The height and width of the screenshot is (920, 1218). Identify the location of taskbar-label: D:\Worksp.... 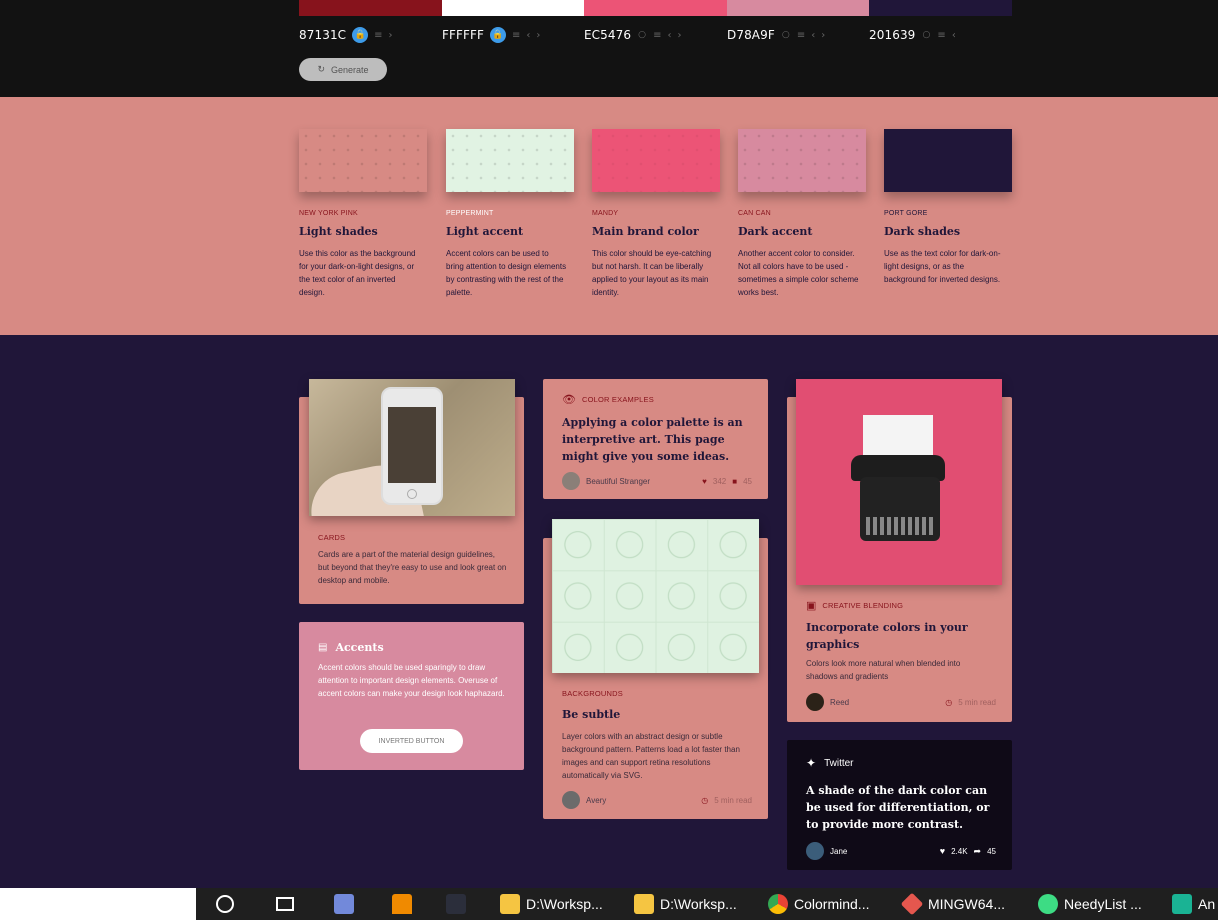
(698, 904).